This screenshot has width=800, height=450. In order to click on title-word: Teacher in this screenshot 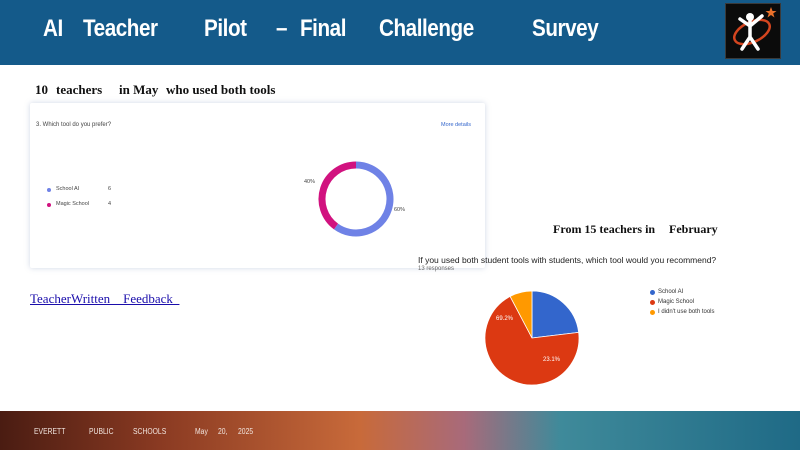, I will do `click(120, 28)`.